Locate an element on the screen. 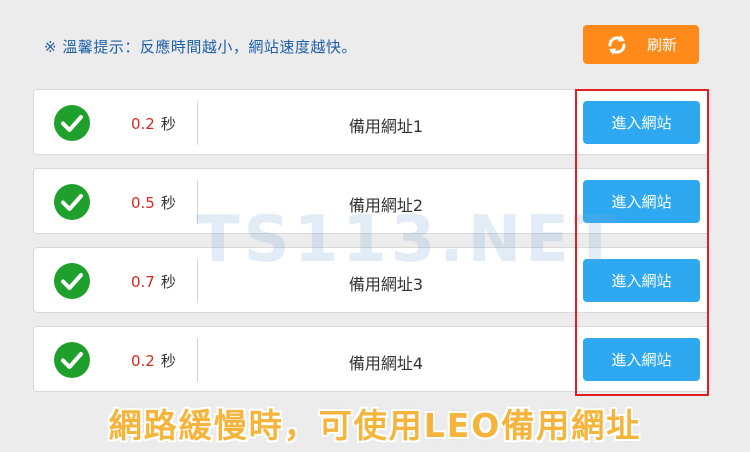 The image size is (750, 452). site-row: 0.2 秒 備用網址1 進入網站 is located at coordinates (371, 122).